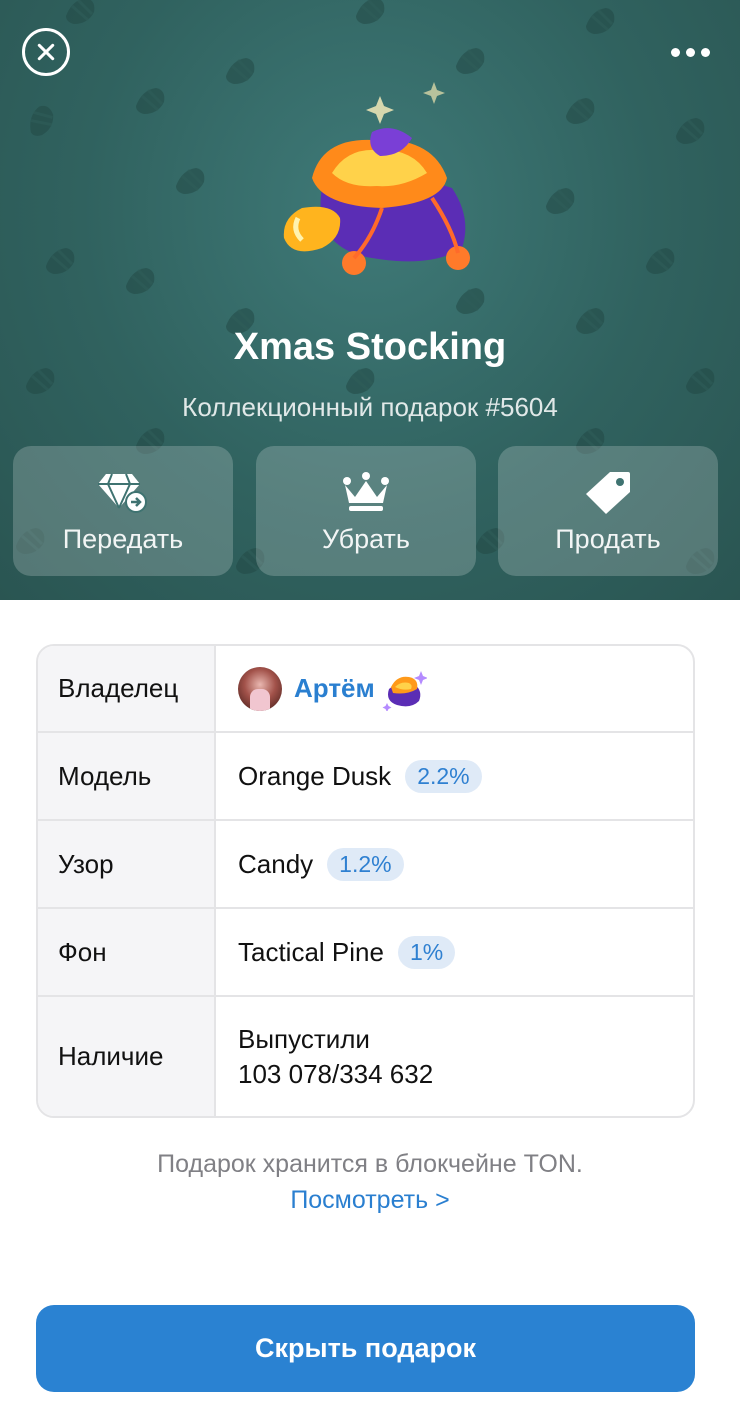  I want to click on owner-name-link: Артём, so click(334, 688).